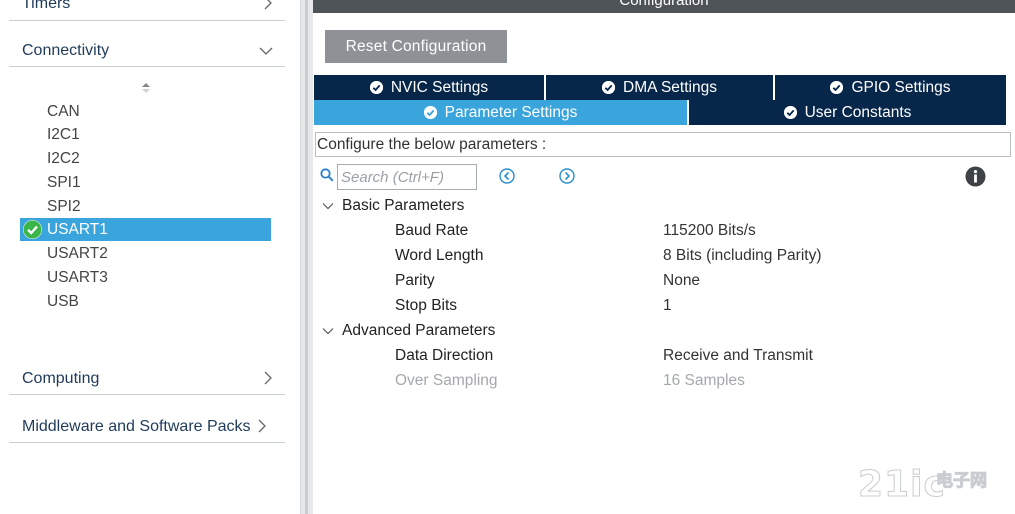 The width and height of the screenshot is (1015, 514). I want to click on search-input, so click(407, 177).